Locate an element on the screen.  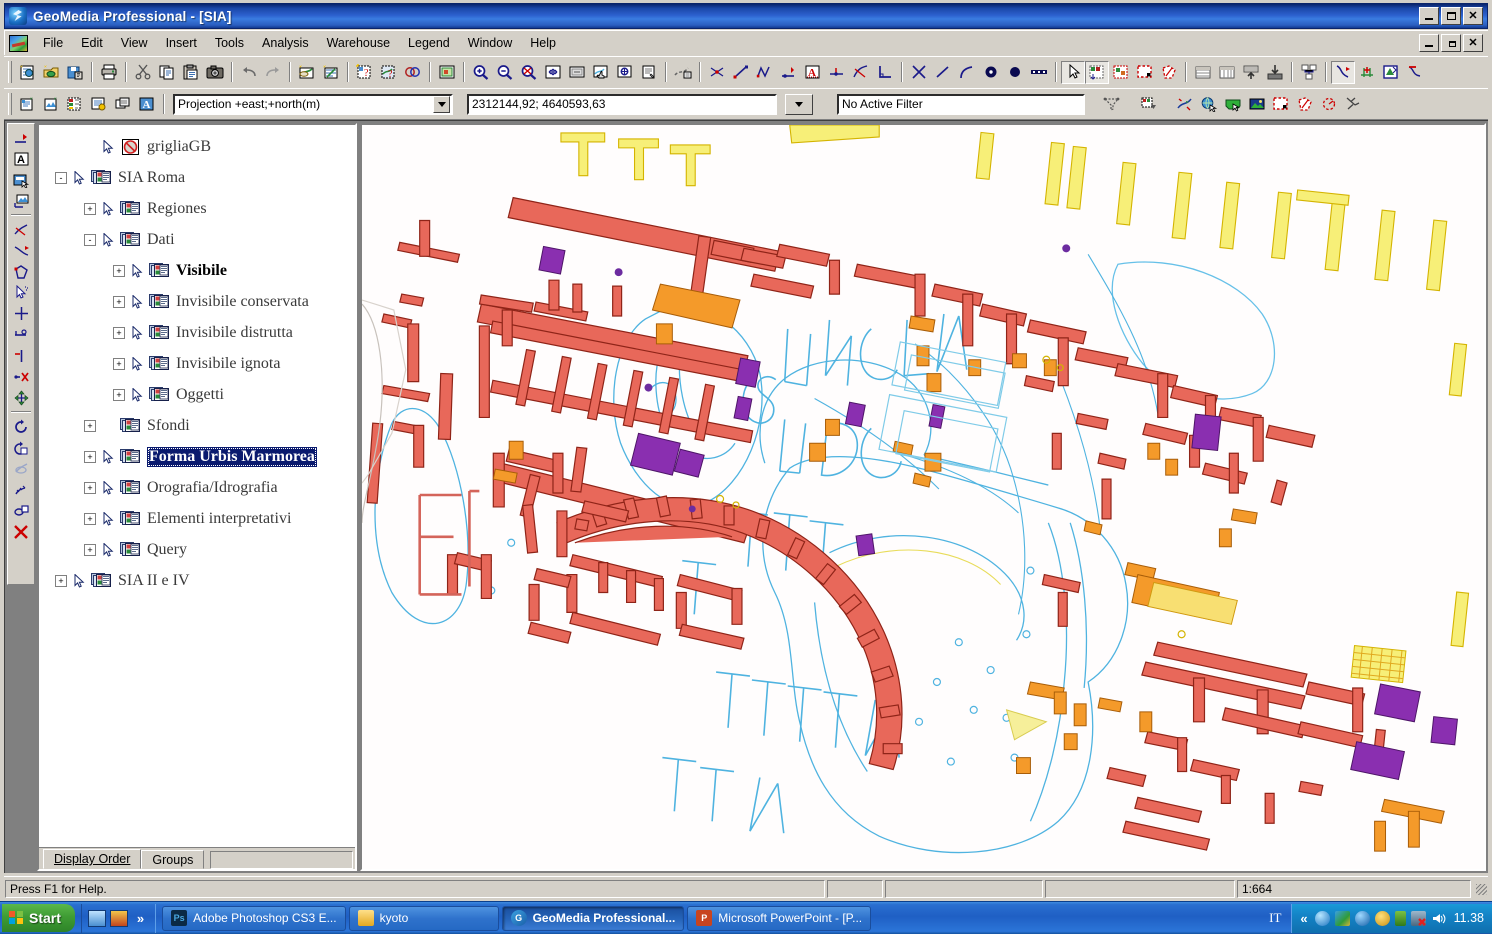
insert-point-tool-icon is located at coordinates (21, 137).